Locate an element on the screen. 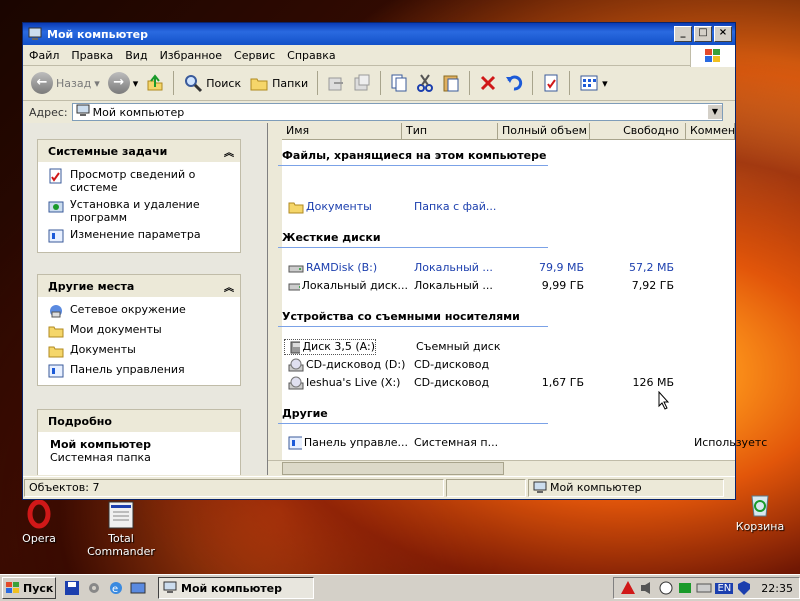  up-folder-button is located at coordinates (155, 83).